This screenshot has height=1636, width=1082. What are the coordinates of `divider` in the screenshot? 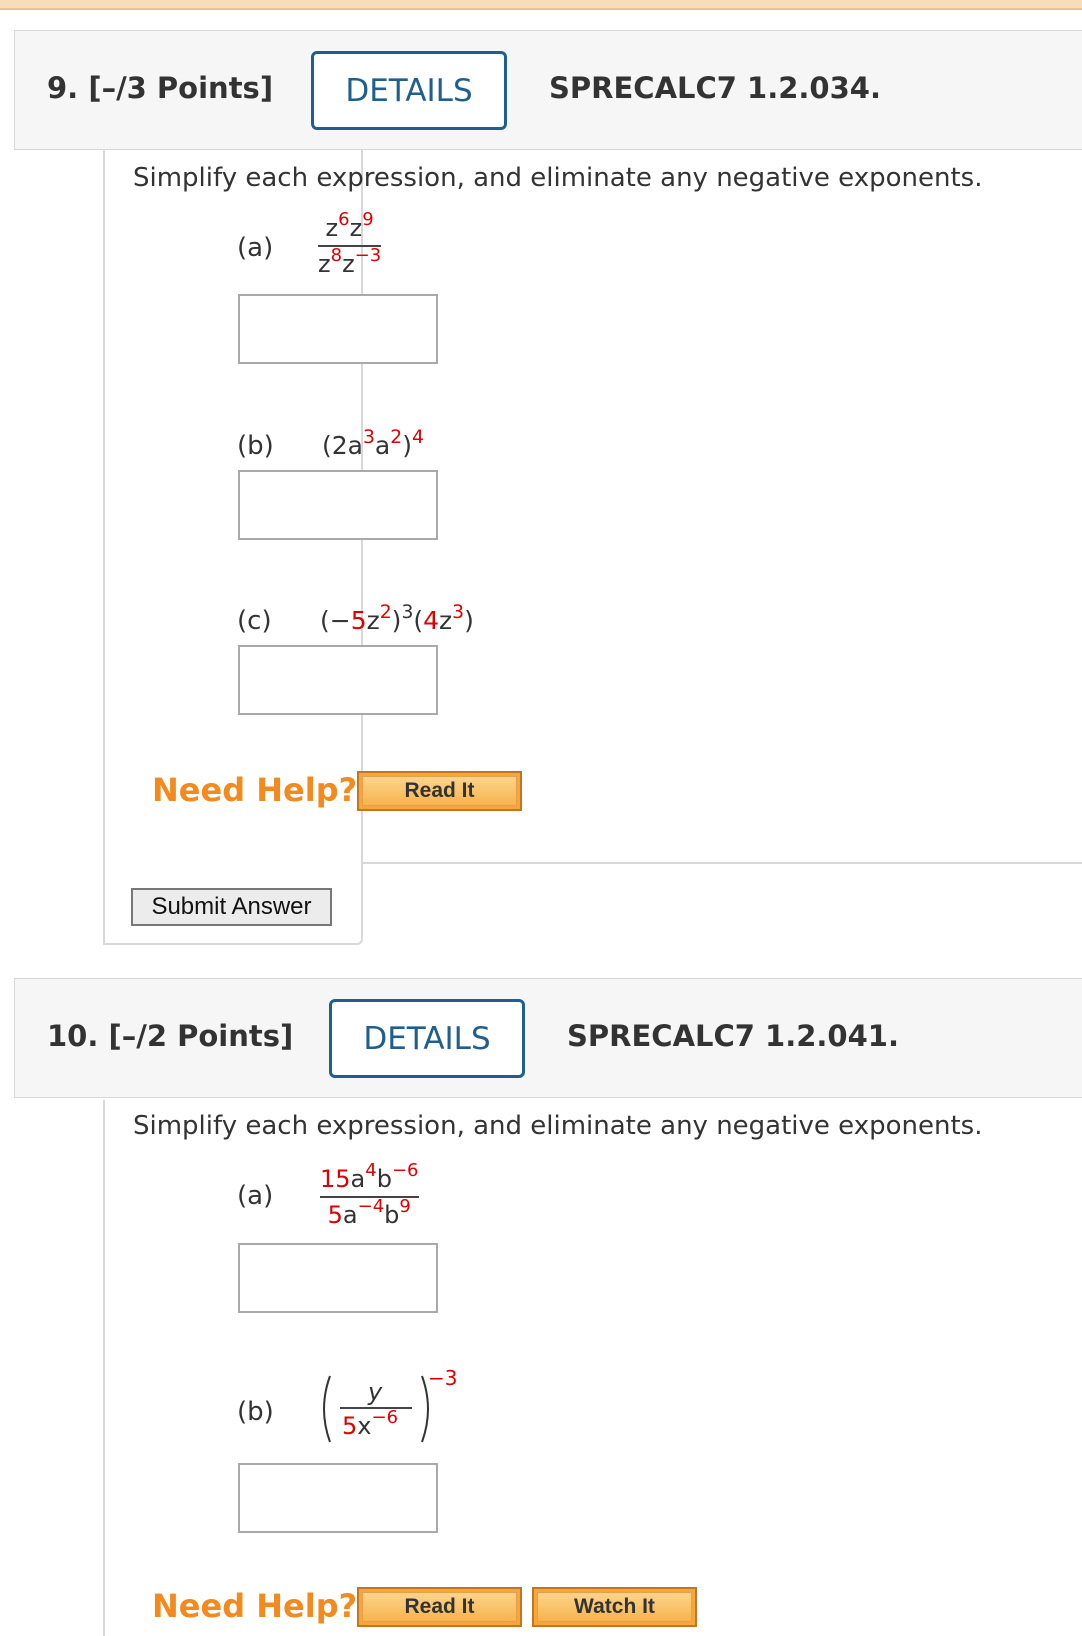 It's located at (721, 867).